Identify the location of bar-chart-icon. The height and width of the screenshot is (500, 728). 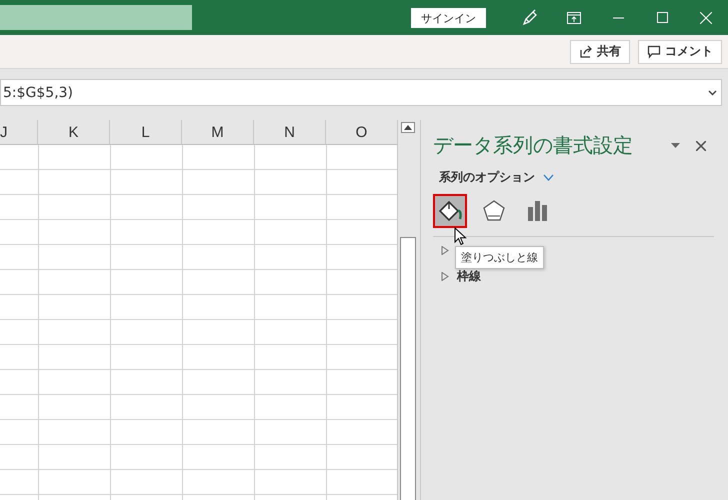
(538, 211).